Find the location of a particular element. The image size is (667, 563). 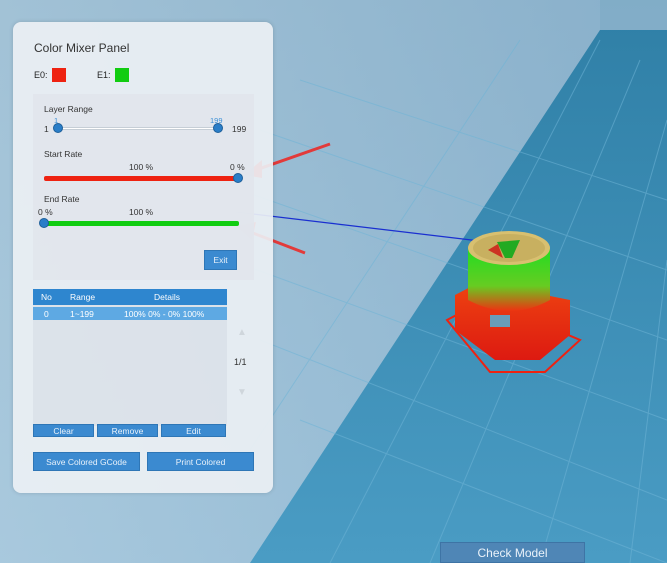

extruder-e1: E1: is located at coordinates (113, 75).